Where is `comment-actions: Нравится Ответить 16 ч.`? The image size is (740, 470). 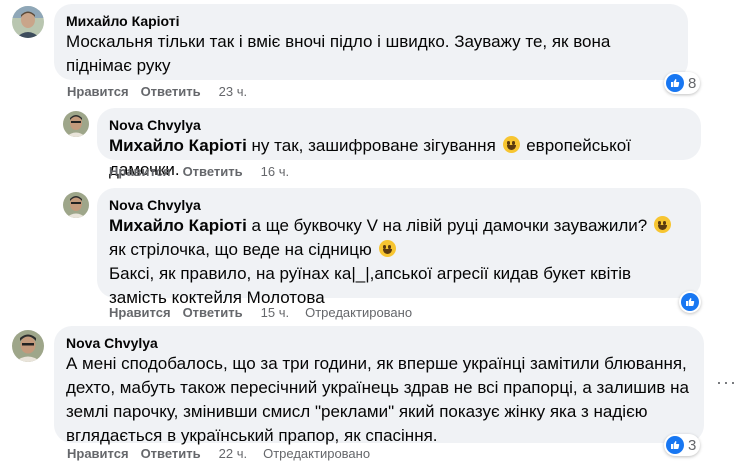
comment-actions: Нравится Ответить 16 ч. is located at coordinates (199, 172).